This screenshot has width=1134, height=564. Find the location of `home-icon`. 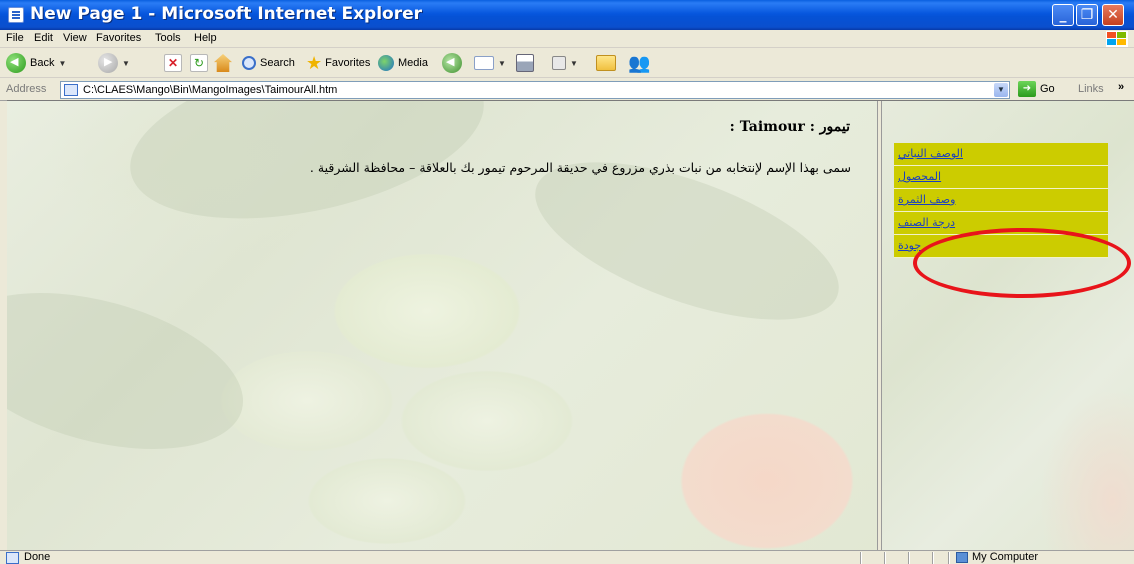

home-icon is located at coordinates (223, 63).